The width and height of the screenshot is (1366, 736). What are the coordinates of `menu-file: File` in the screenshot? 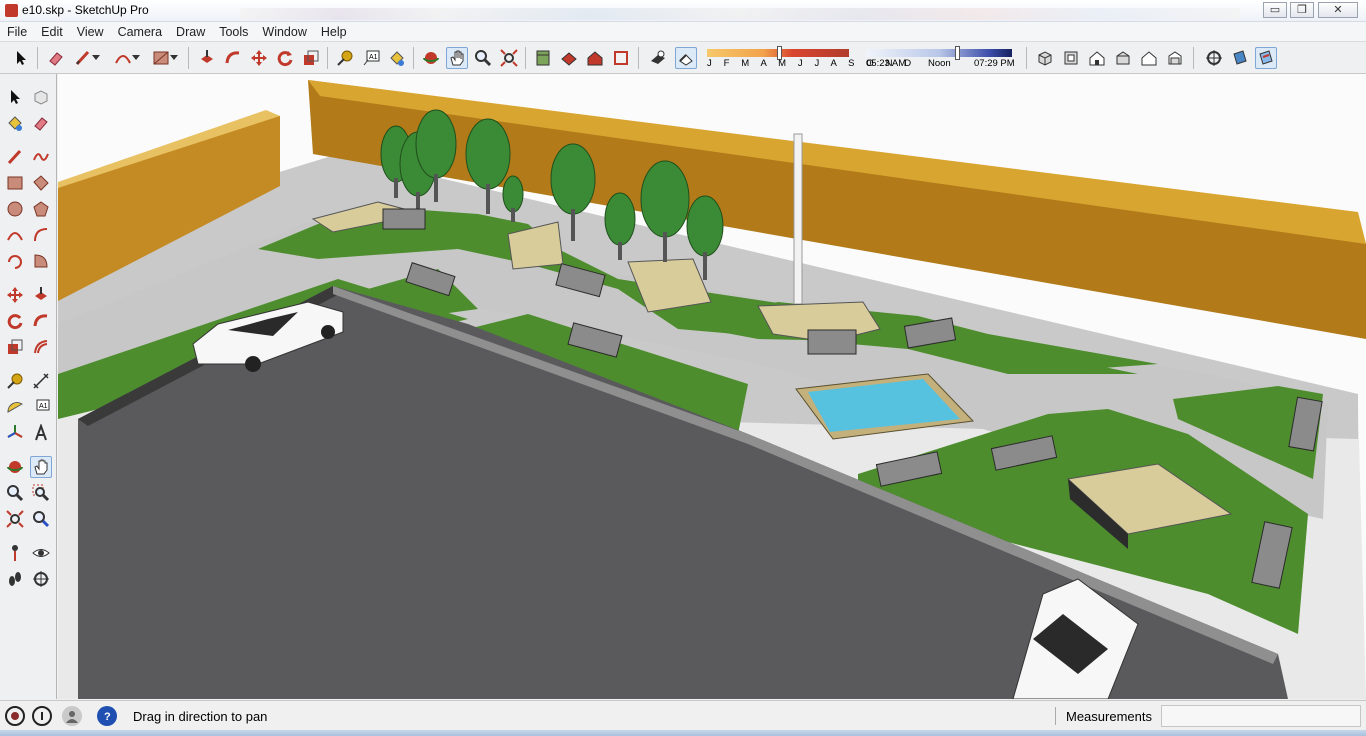 It's located at (17, 30).